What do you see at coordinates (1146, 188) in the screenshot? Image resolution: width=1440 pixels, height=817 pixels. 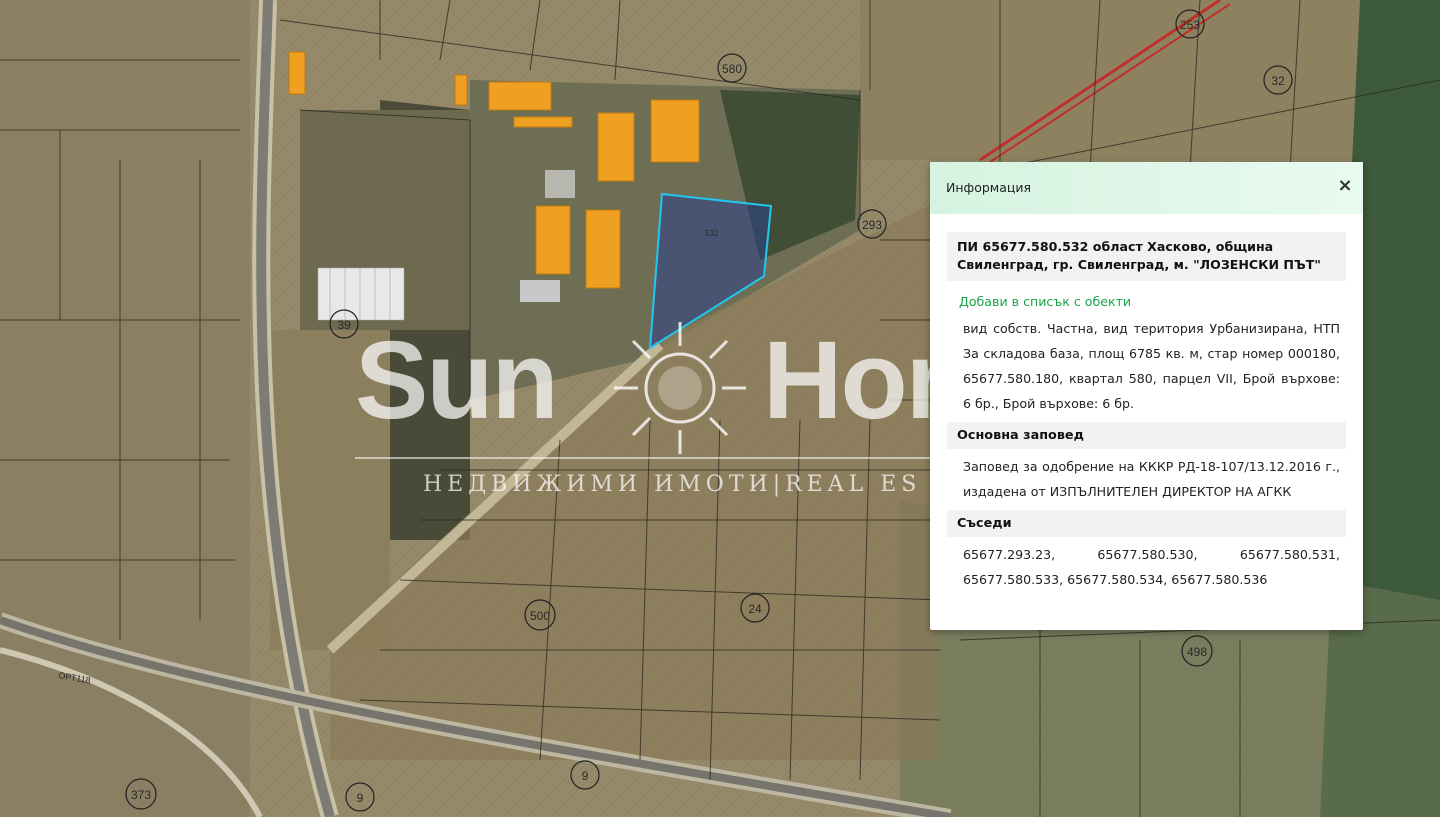 I see `info-panel-header: Информация ×` at bounding box center [1146, 188].